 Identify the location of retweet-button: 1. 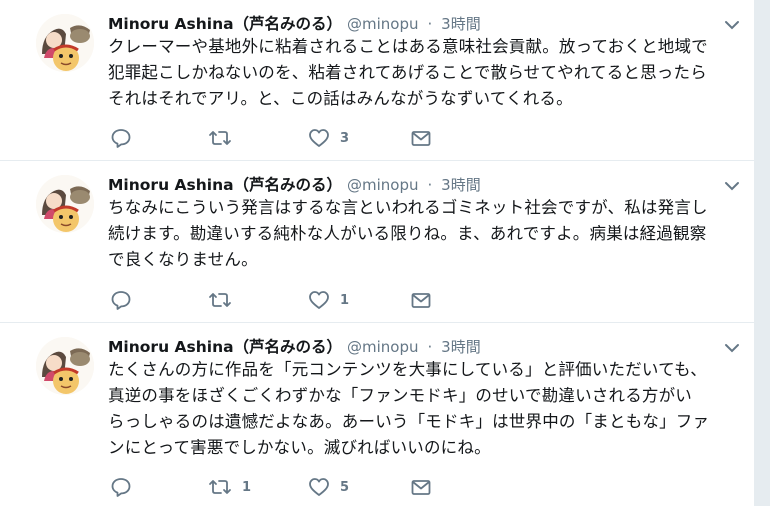
(229, 487).